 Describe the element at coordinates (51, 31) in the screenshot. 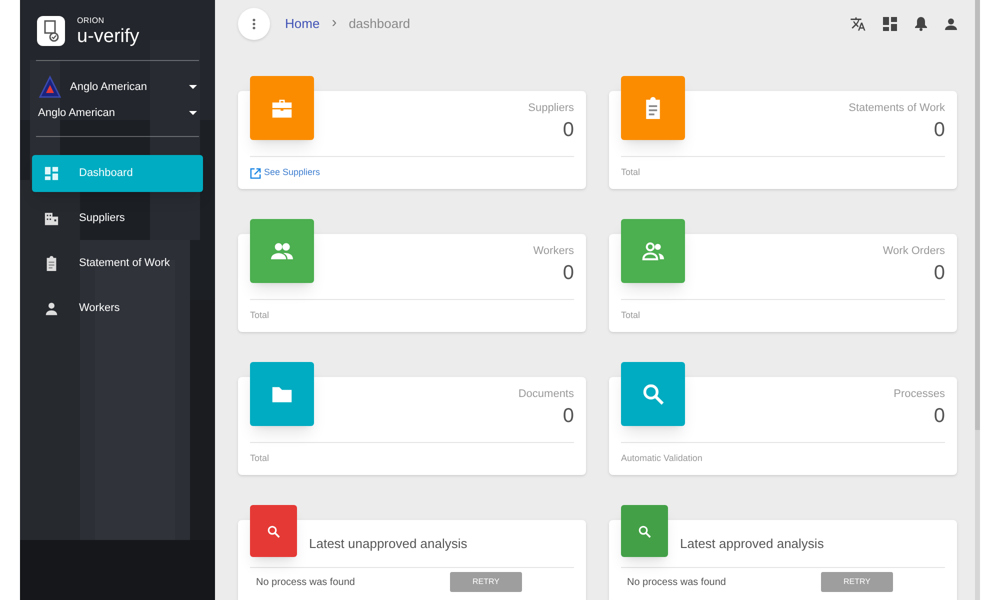

I see `logo-icon` at that location.